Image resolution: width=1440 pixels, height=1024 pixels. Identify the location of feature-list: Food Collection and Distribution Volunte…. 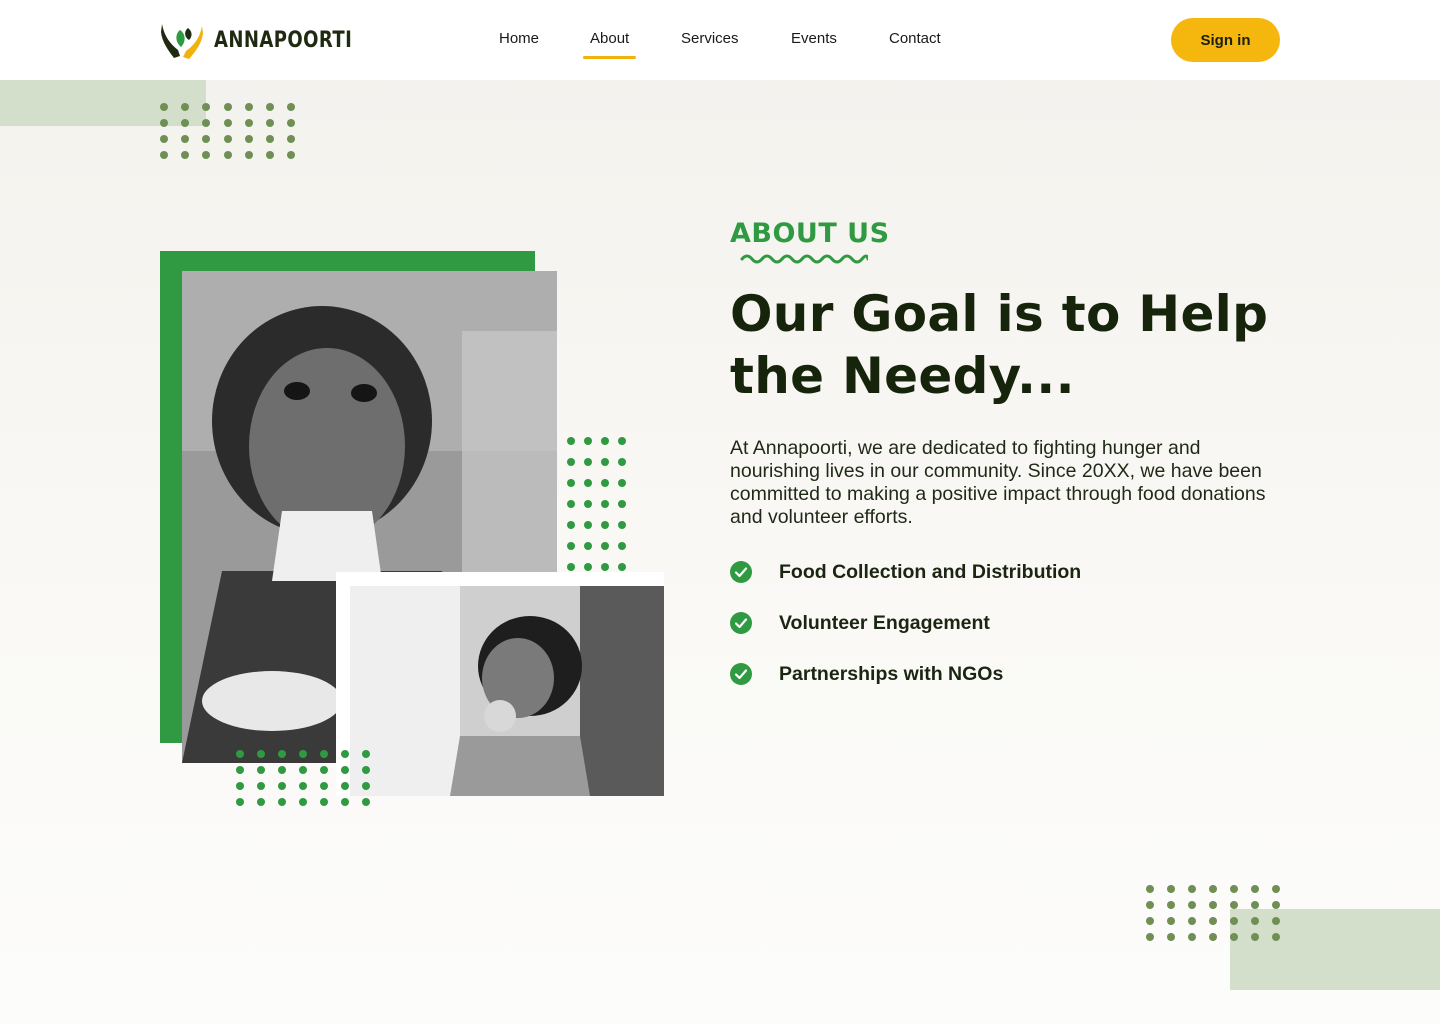
(905, 636).